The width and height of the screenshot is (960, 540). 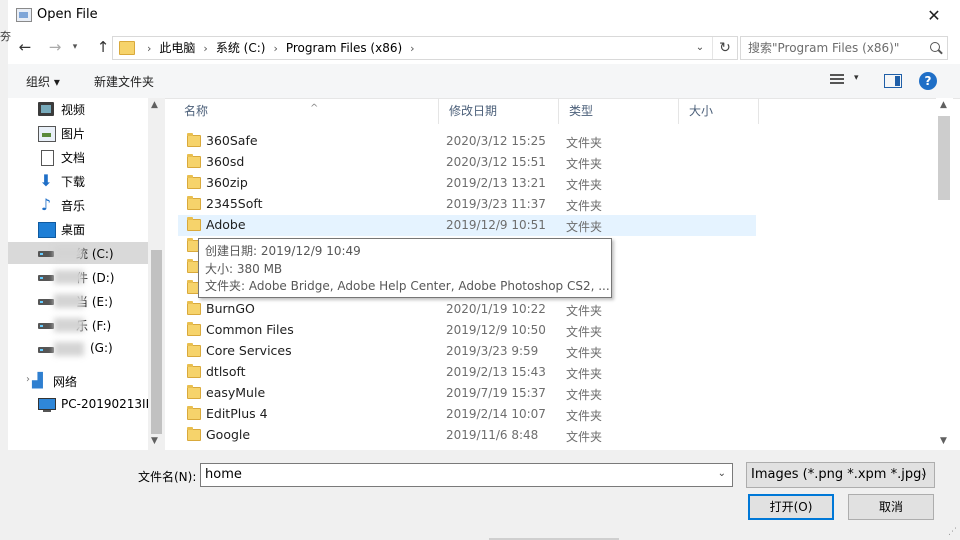 What do you see at coordinates (37, 381) in the screenshot?
I see `network-icon: ▟` at bounding box center [37, 381].